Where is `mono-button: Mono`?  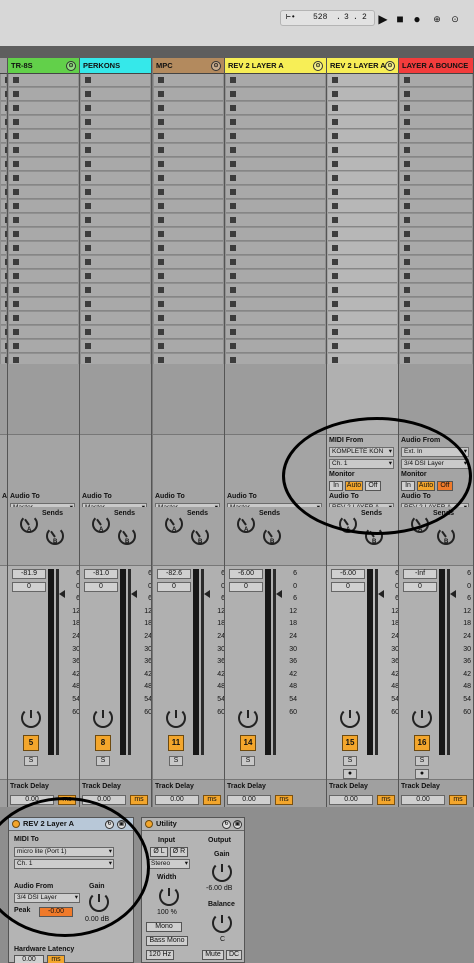 mono-button: Mono is located at coordinates (164, 927).